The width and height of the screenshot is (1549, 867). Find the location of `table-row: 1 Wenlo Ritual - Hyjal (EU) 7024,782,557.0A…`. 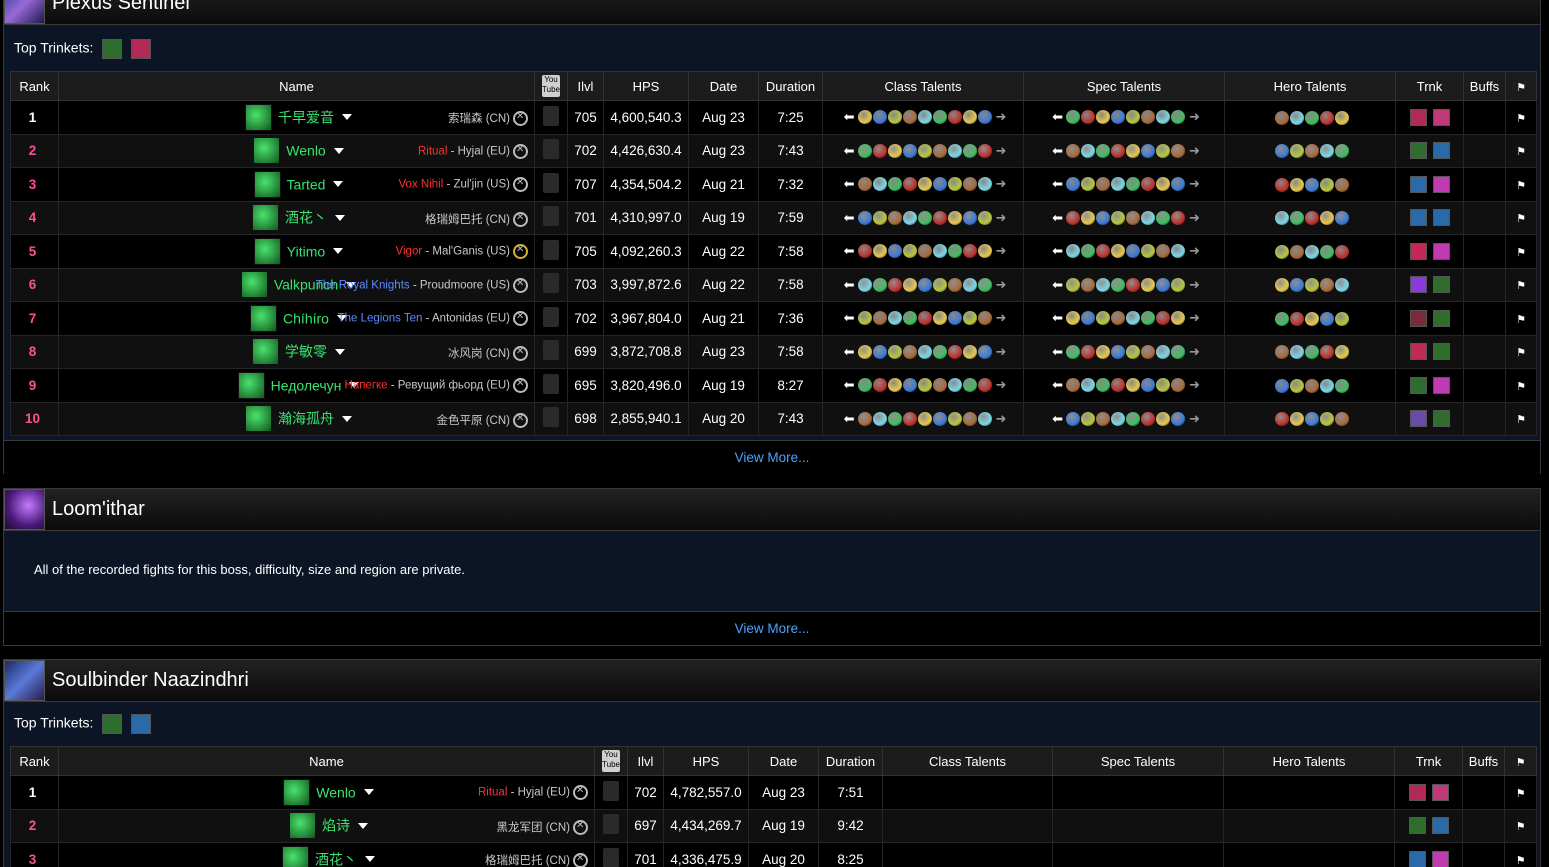

table-row: 1 Wenlo Ritual - Hyjal (EU) 7024,782,557.0A… is located at coordinates (773, 792).